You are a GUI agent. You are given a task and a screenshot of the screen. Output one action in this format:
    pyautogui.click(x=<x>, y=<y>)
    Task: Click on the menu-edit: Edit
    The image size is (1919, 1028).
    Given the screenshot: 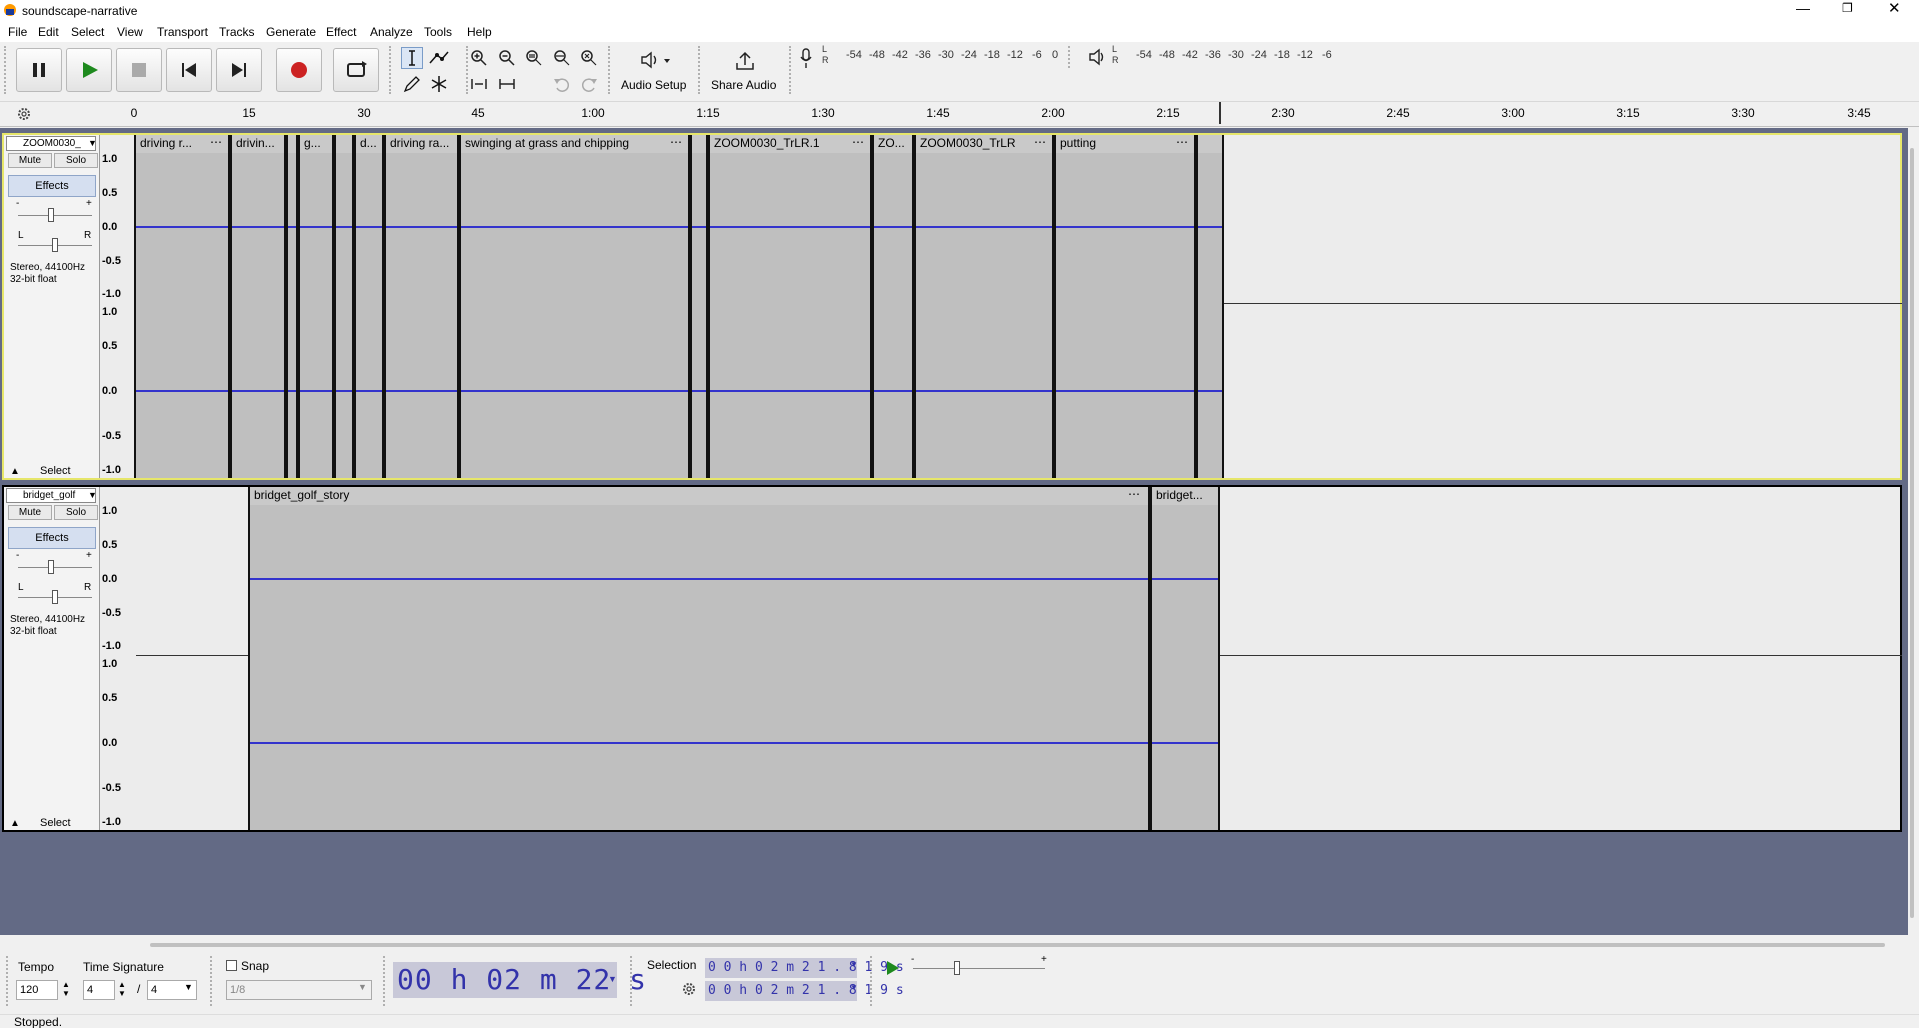 What is the action you would take?
    pyautogui.click(x=48, y=32)
    